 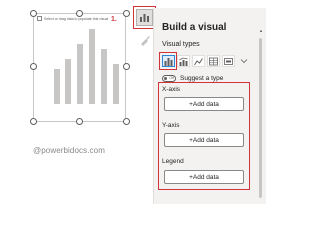 What do you see at coordinates (202, 78) in the screenshot?
I see `suggest-type-label: Suggest a type` at bounding box center [202, 78].